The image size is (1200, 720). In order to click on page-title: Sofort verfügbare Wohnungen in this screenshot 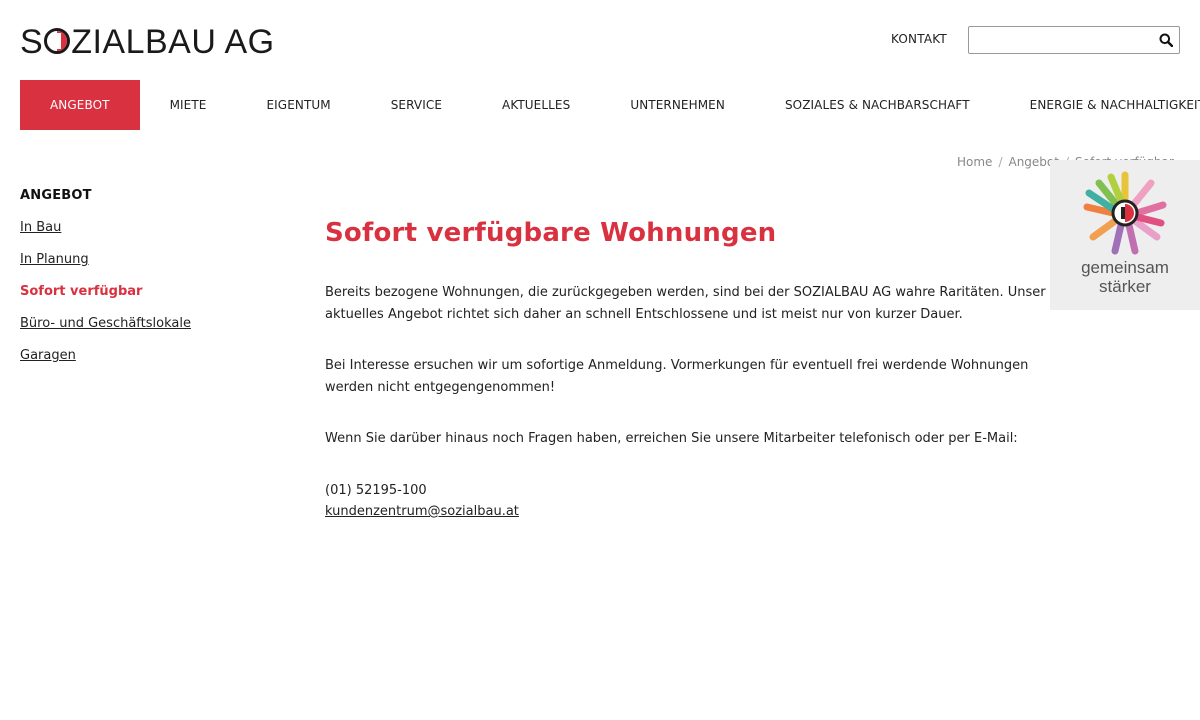, I will do `click(551, 233)`.